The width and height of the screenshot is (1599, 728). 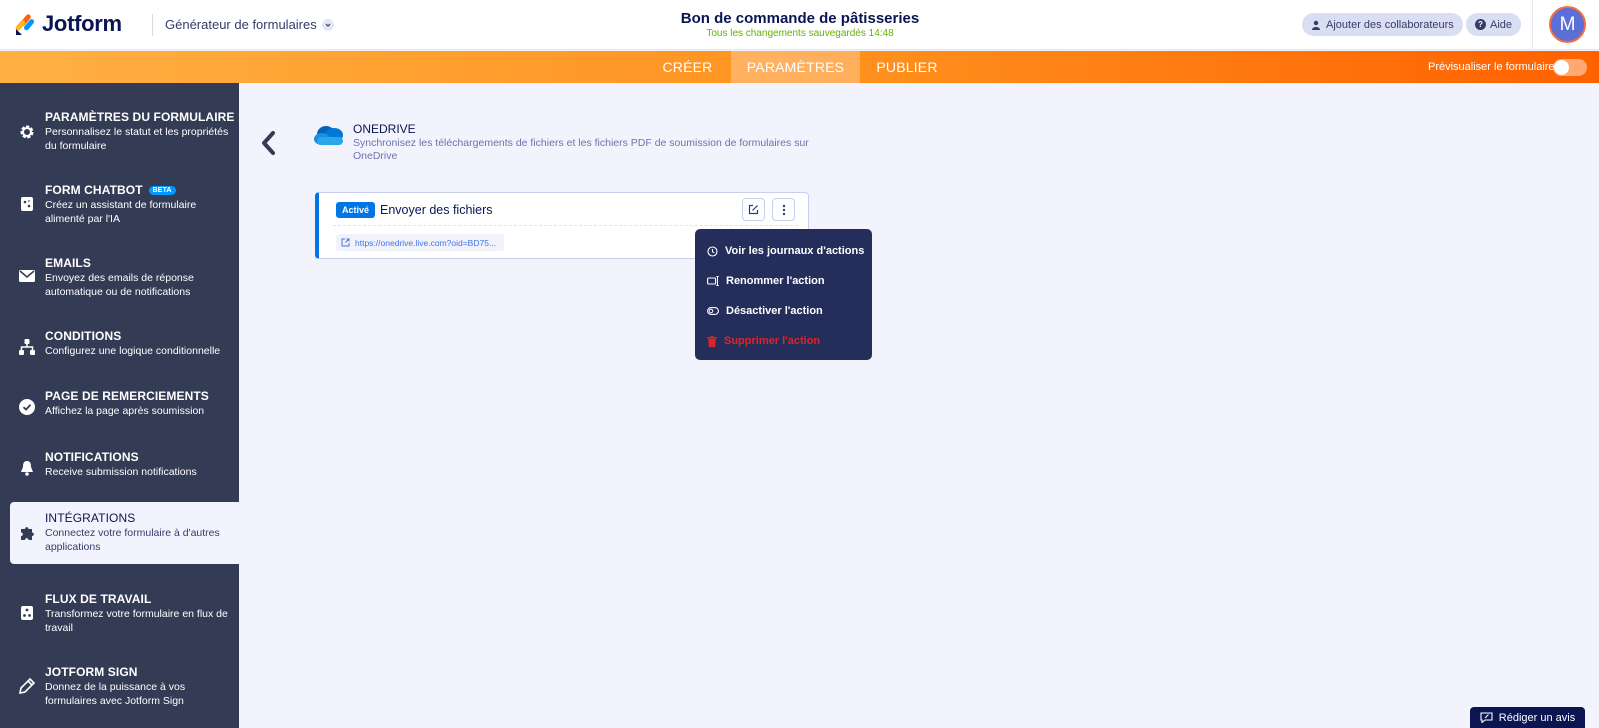 I want to click on menu-item-view-logs: Voir les journaux d'actions, so click(x=785, y=251).